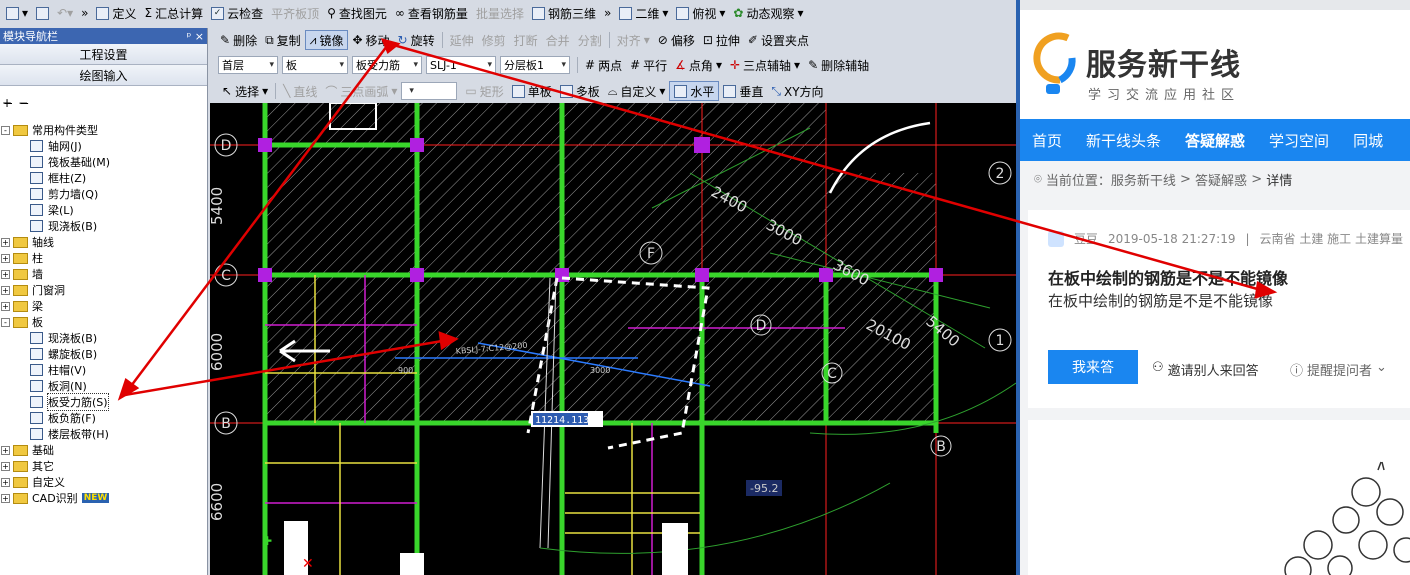 This screenshot has height=575, width=1410. I want to click on line-button: ╲ 直线, so click(300, 91).